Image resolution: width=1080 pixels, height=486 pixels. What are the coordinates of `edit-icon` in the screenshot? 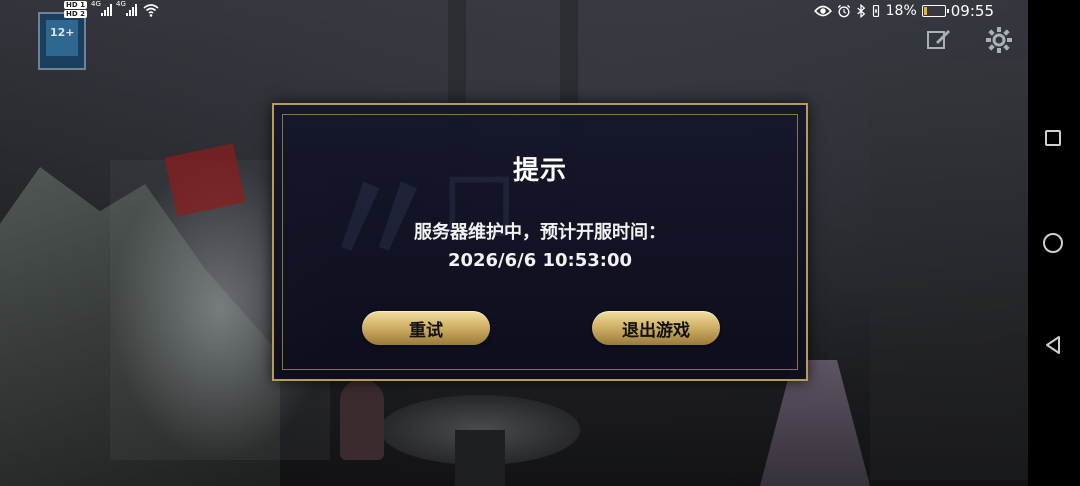 It's located at (939, 41).